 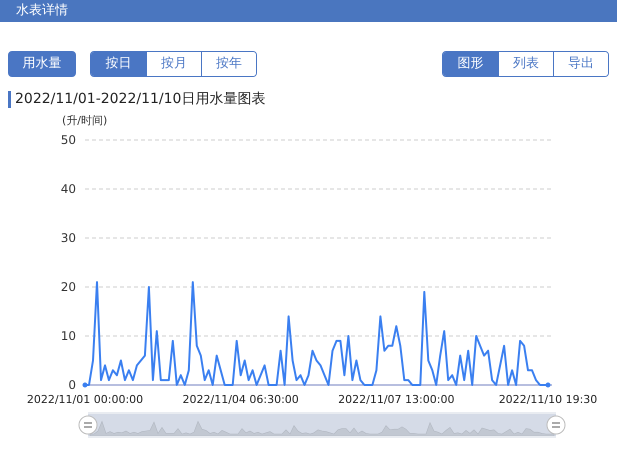 What do you see at coordinates (396, 399) in the screenshot?
I see `axis-tick-label: 2022/11/07 13:00:00` at bounding box center [396, 399].